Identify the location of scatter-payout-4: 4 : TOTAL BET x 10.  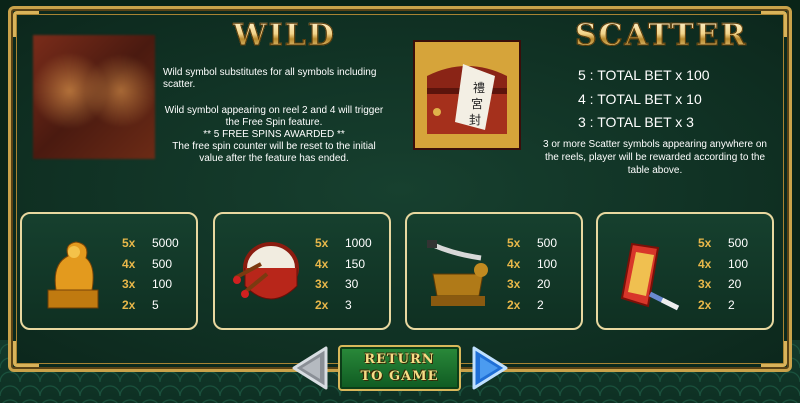
(640, 98).